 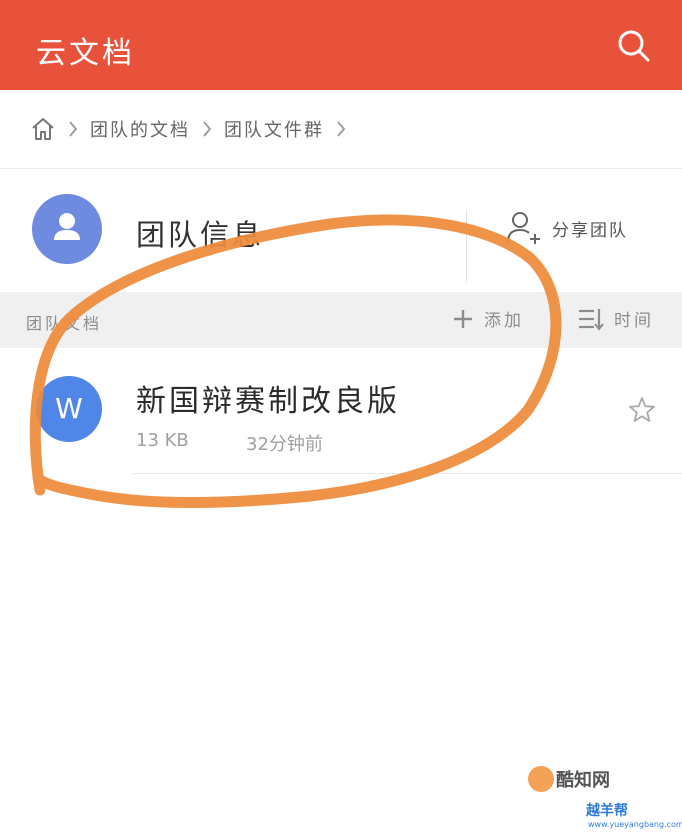 I want to click on star-icon, so click(x=642, y=409).